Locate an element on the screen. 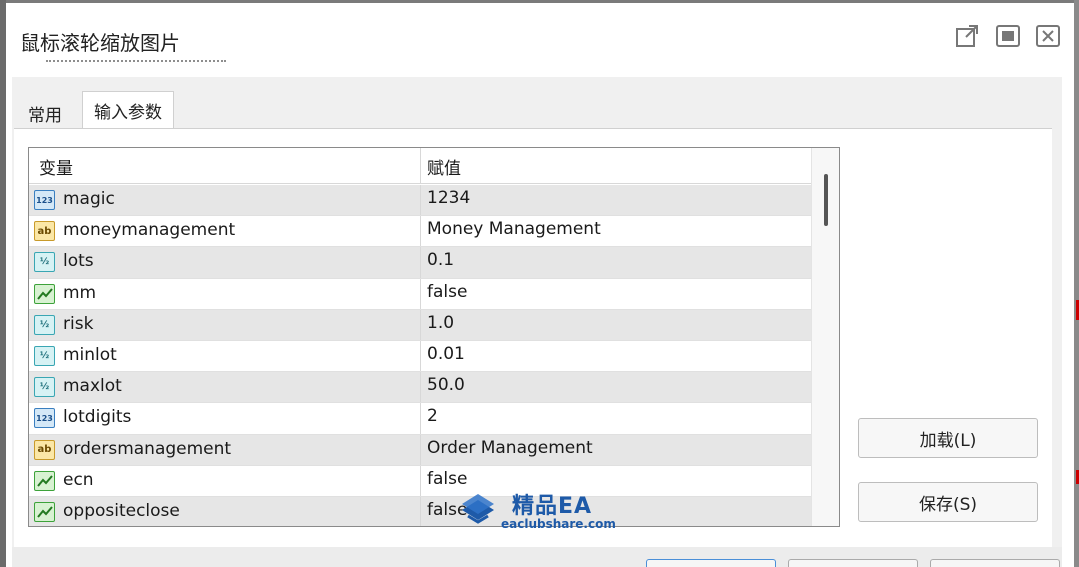 The image size is (1079, 567). table-header: 变量 赋值 is located at coordinates (420, 166).